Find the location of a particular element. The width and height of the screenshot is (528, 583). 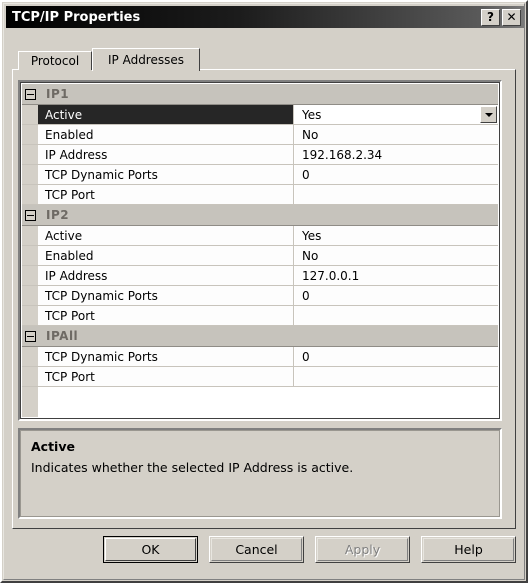

description-title: Active is located at coordinates (53, 446).